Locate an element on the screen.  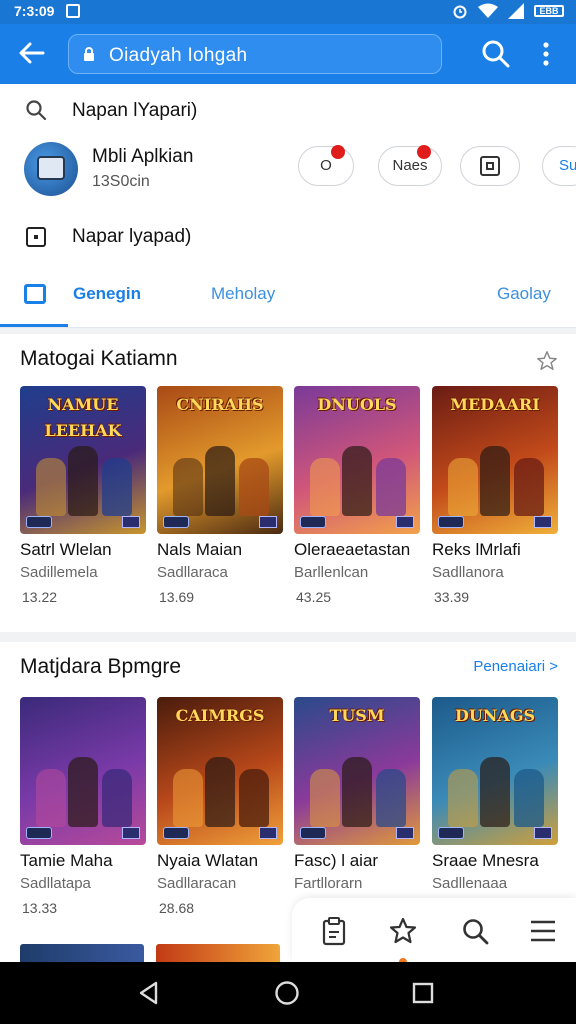
folder-icon is located at coordinates (35, 294).